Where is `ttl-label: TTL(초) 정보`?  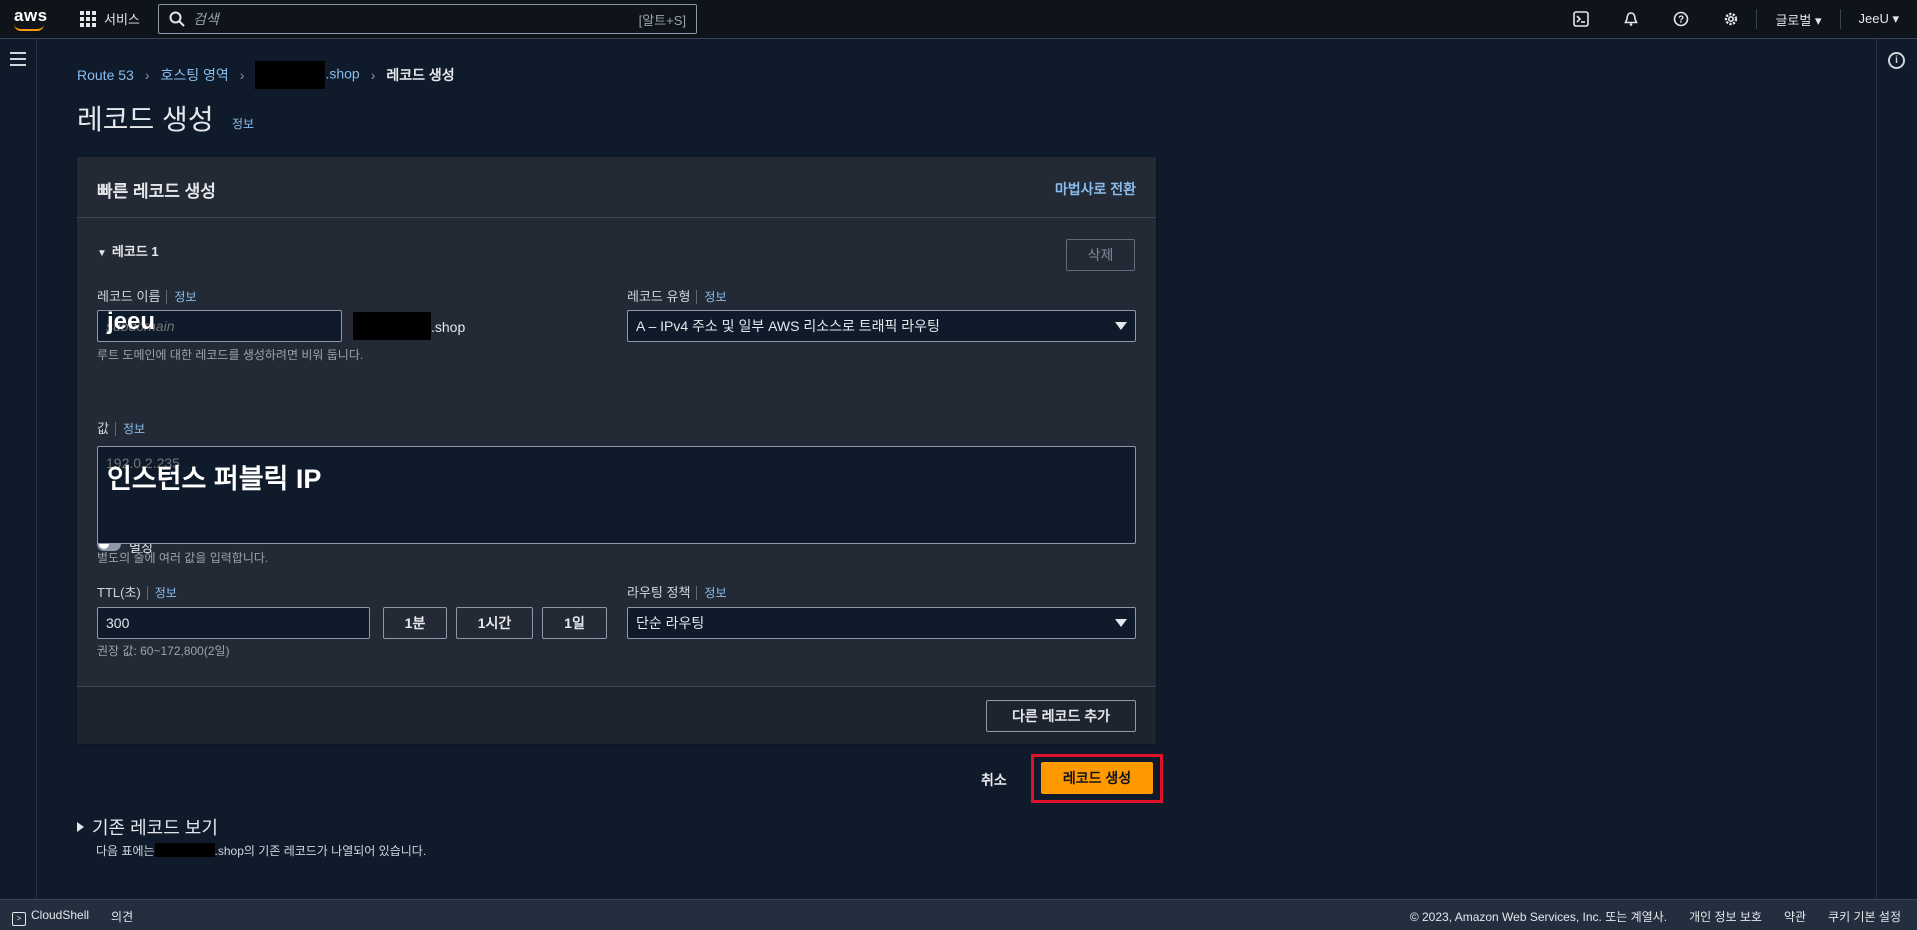 ttl-label: TTL(초) 정보 is located at coordinates (137, 591).